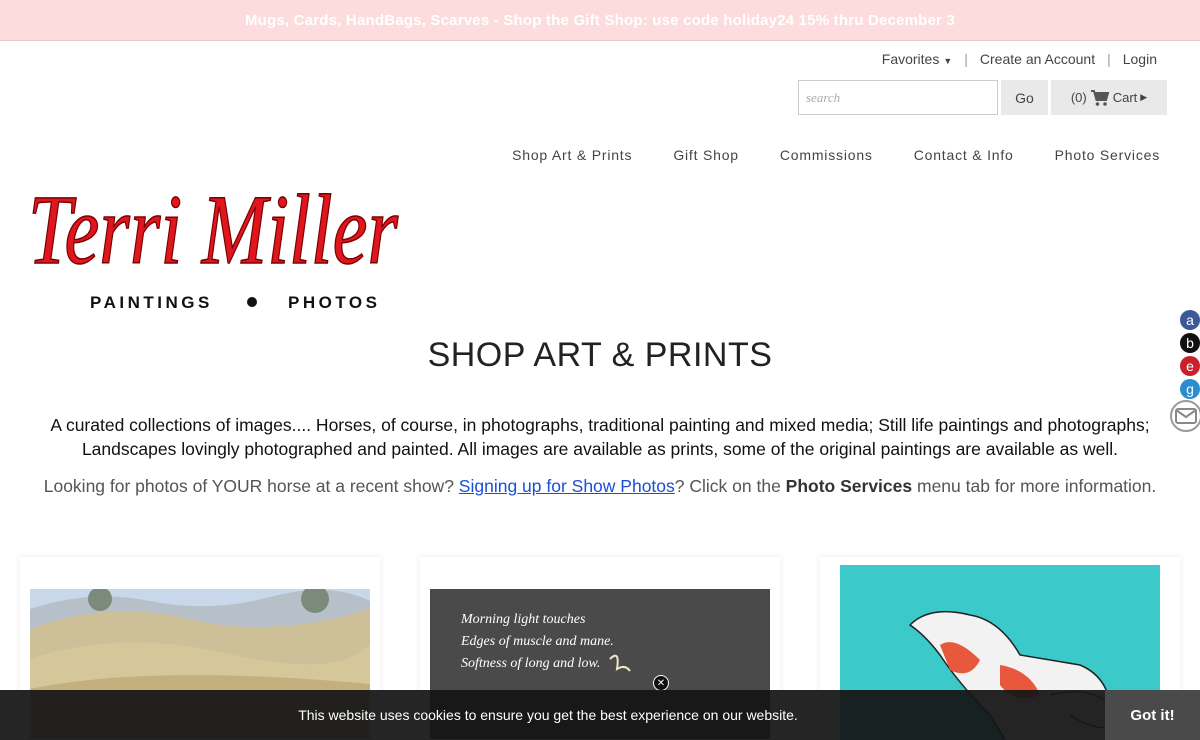  Describe the element at coordinates (1100, 97) in the screenshot. I see `cart-icon` at that location.